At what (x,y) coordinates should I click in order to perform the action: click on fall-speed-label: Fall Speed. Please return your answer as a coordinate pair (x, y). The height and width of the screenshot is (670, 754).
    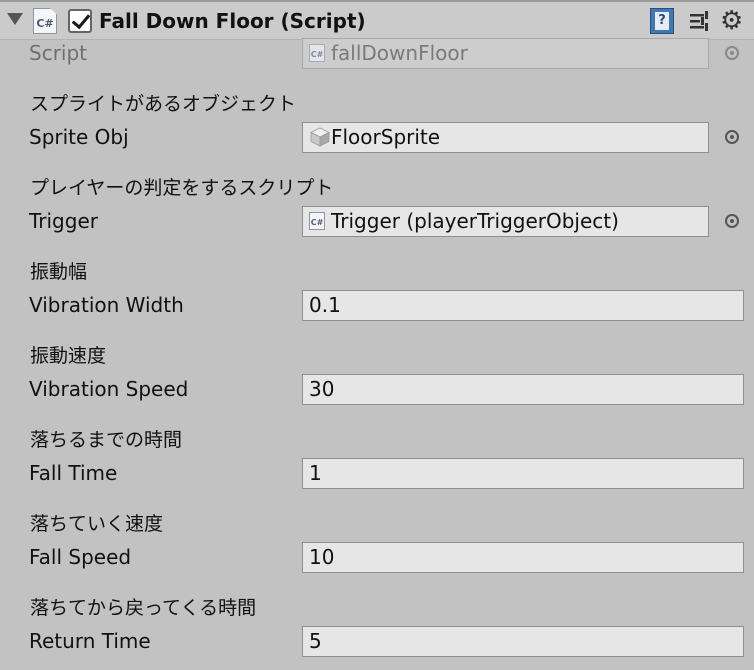
    Looking at the image, I should click on (80, 557).